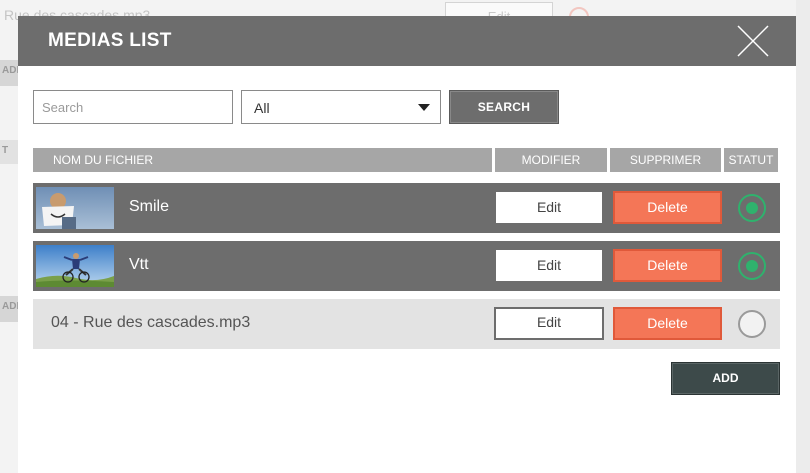 This screenshot has height=473, width=810. Describe the element at coordinates (110, 40) in the screenshot. I see `modal-title: MEDIAS LIST` at that location.